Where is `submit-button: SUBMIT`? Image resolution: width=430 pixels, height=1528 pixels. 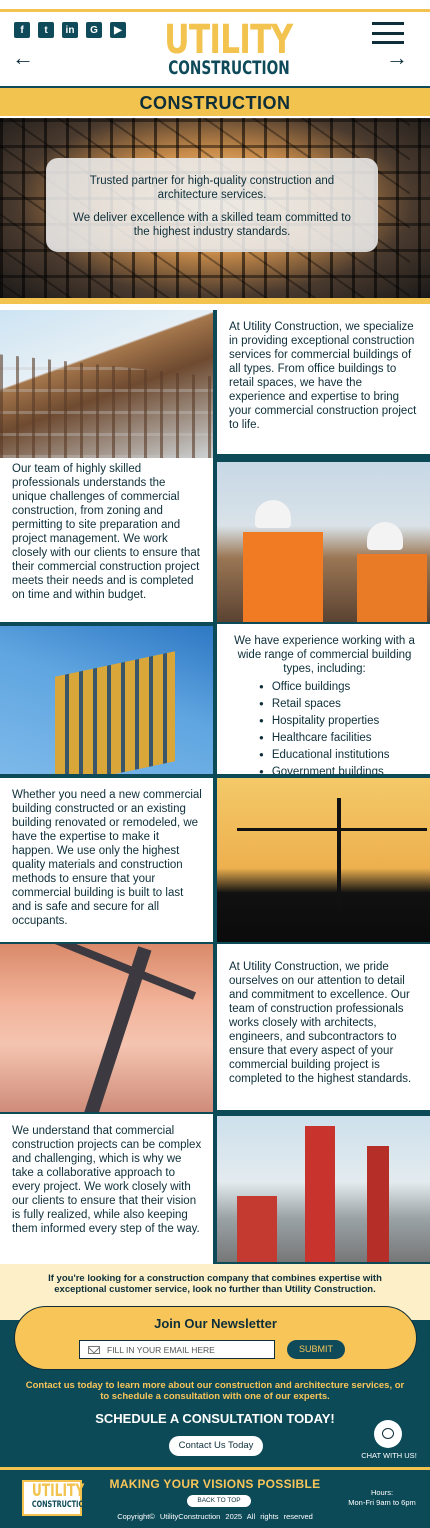 submit-button: SUBMIT is located at coordinates (316, 1349).